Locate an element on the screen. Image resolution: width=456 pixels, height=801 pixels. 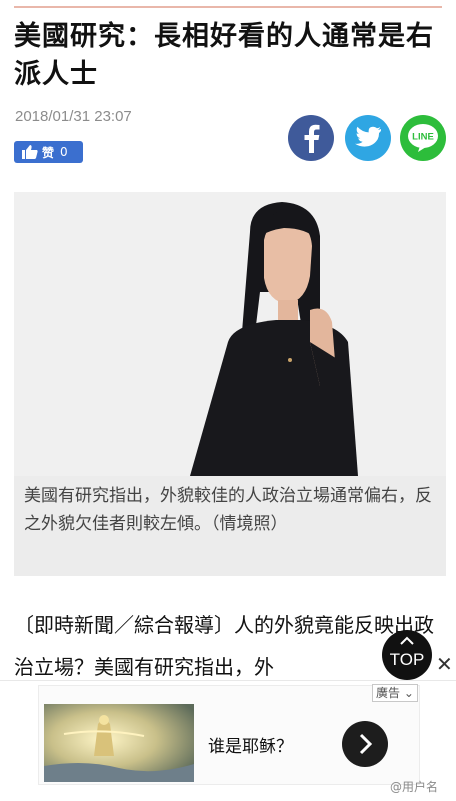
line-icon: LINE is located at coordinates (423, 138).